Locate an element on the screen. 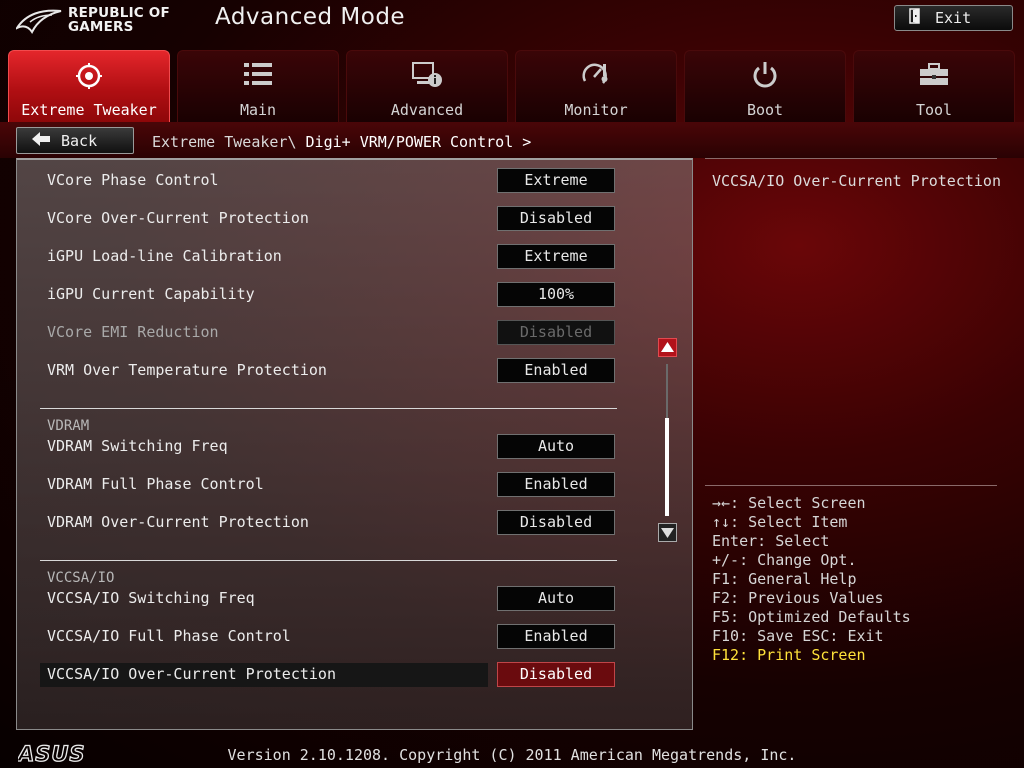 The width and height of the screenshot is (1024, 768). help-description: VCCSA/IO Over-Current Protection is located at coordinates (856, 181).